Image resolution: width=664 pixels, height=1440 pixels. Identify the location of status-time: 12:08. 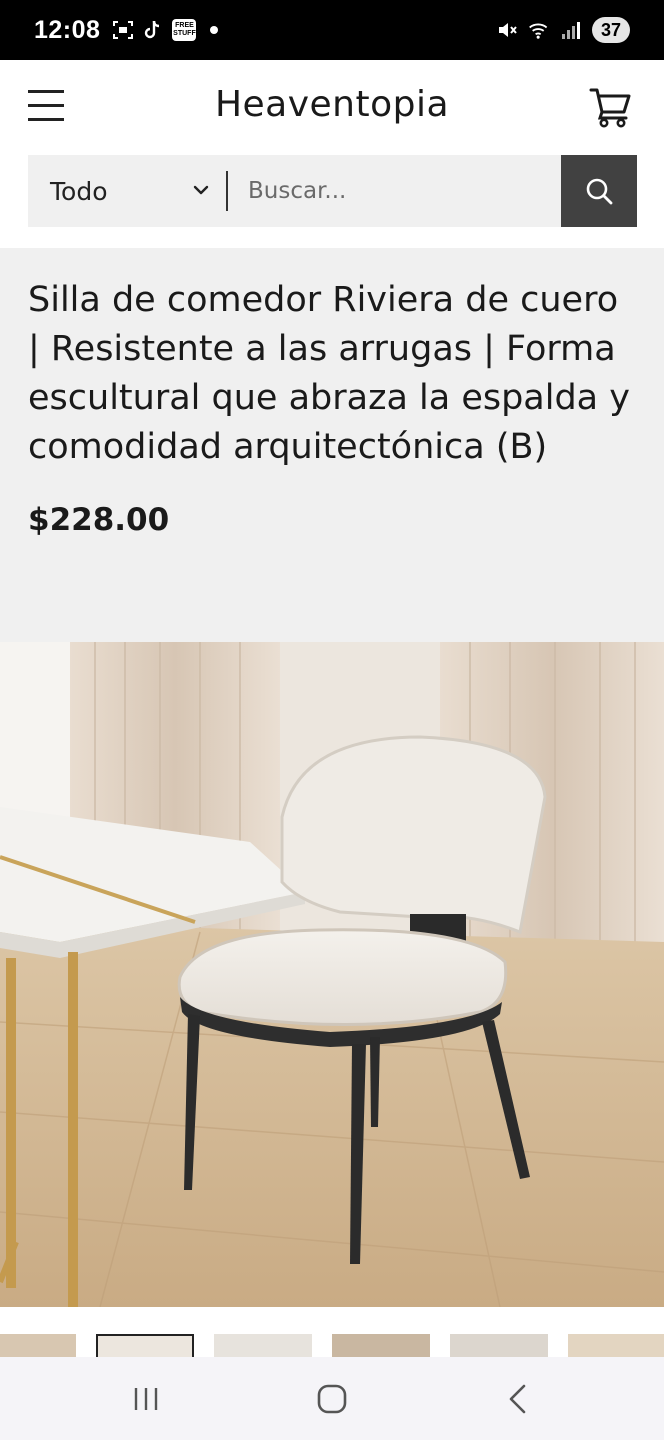
(67, 29).